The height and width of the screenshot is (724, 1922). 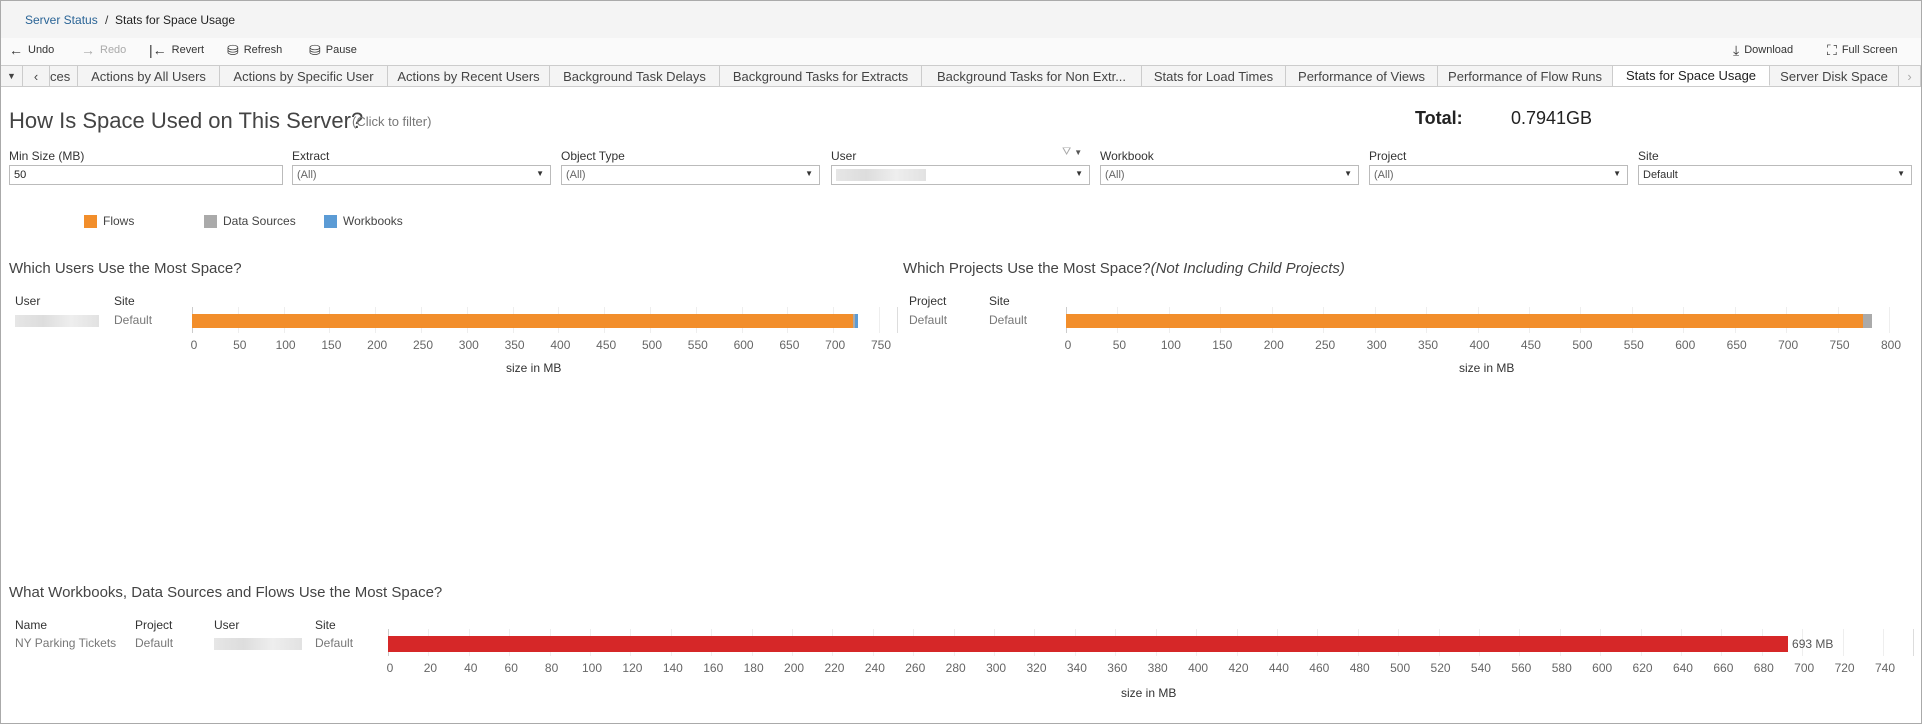 I want to click on tab-background-tasks-extracts: Background Tasks for Extracts, so click(x=821, y=76).